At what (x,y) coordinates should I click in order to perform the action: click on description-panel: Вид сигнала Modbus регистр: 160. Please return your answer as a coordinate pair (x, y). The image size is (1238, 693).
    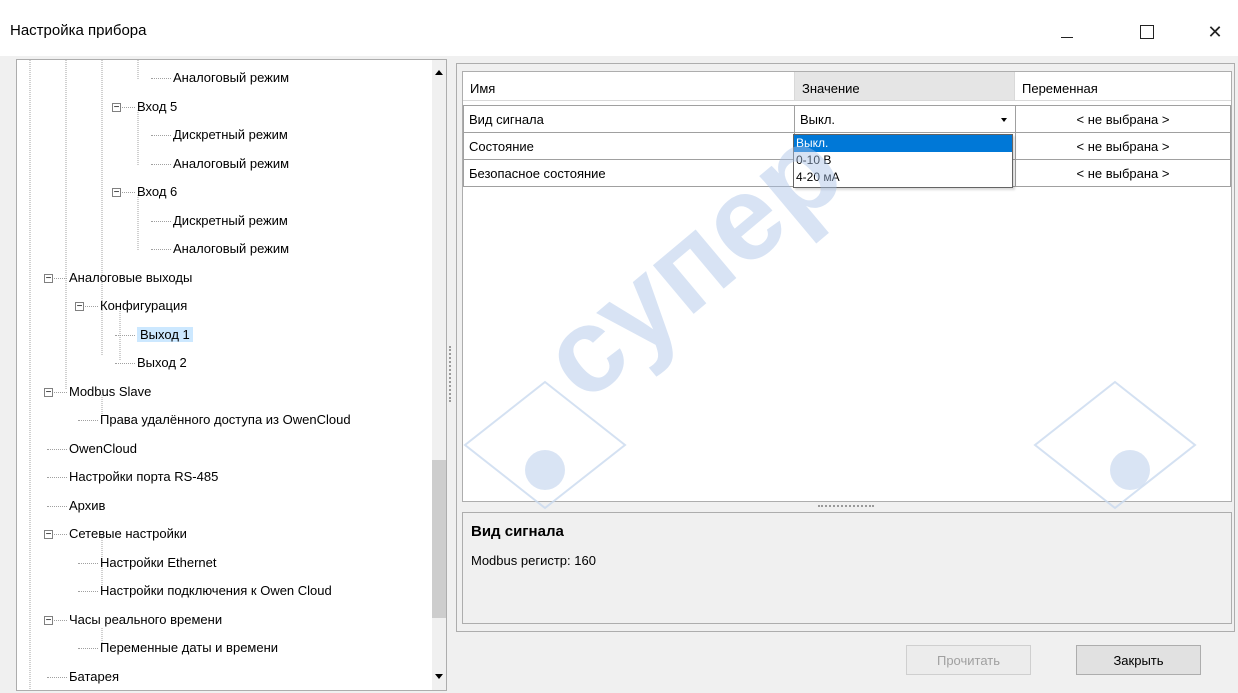
    Looking at the image, I should click on (847, 568).